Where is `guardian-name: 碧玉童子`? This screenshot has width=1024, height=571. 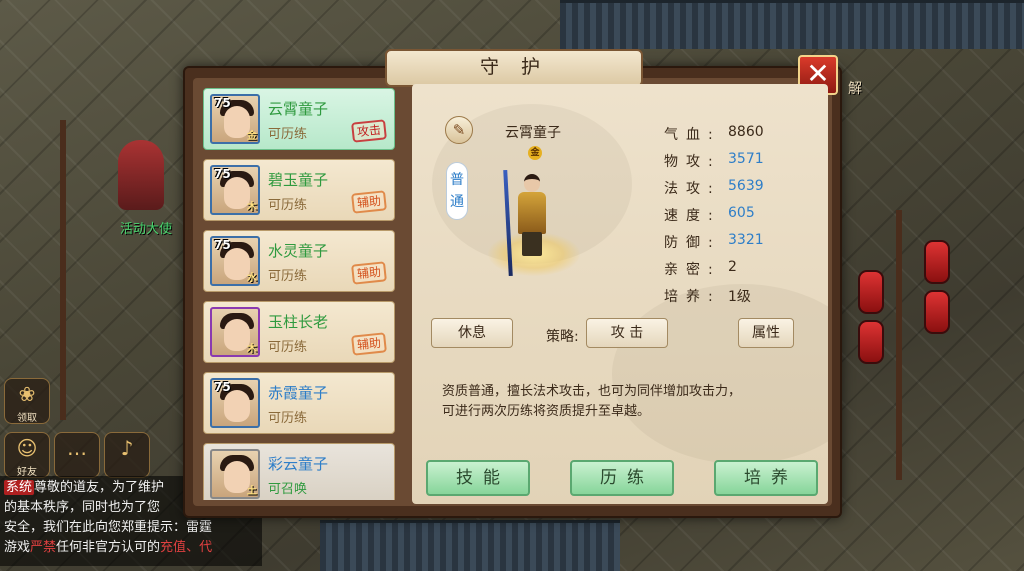 guardian-name: 碧玉童子 is located at coordinates (298, 180).